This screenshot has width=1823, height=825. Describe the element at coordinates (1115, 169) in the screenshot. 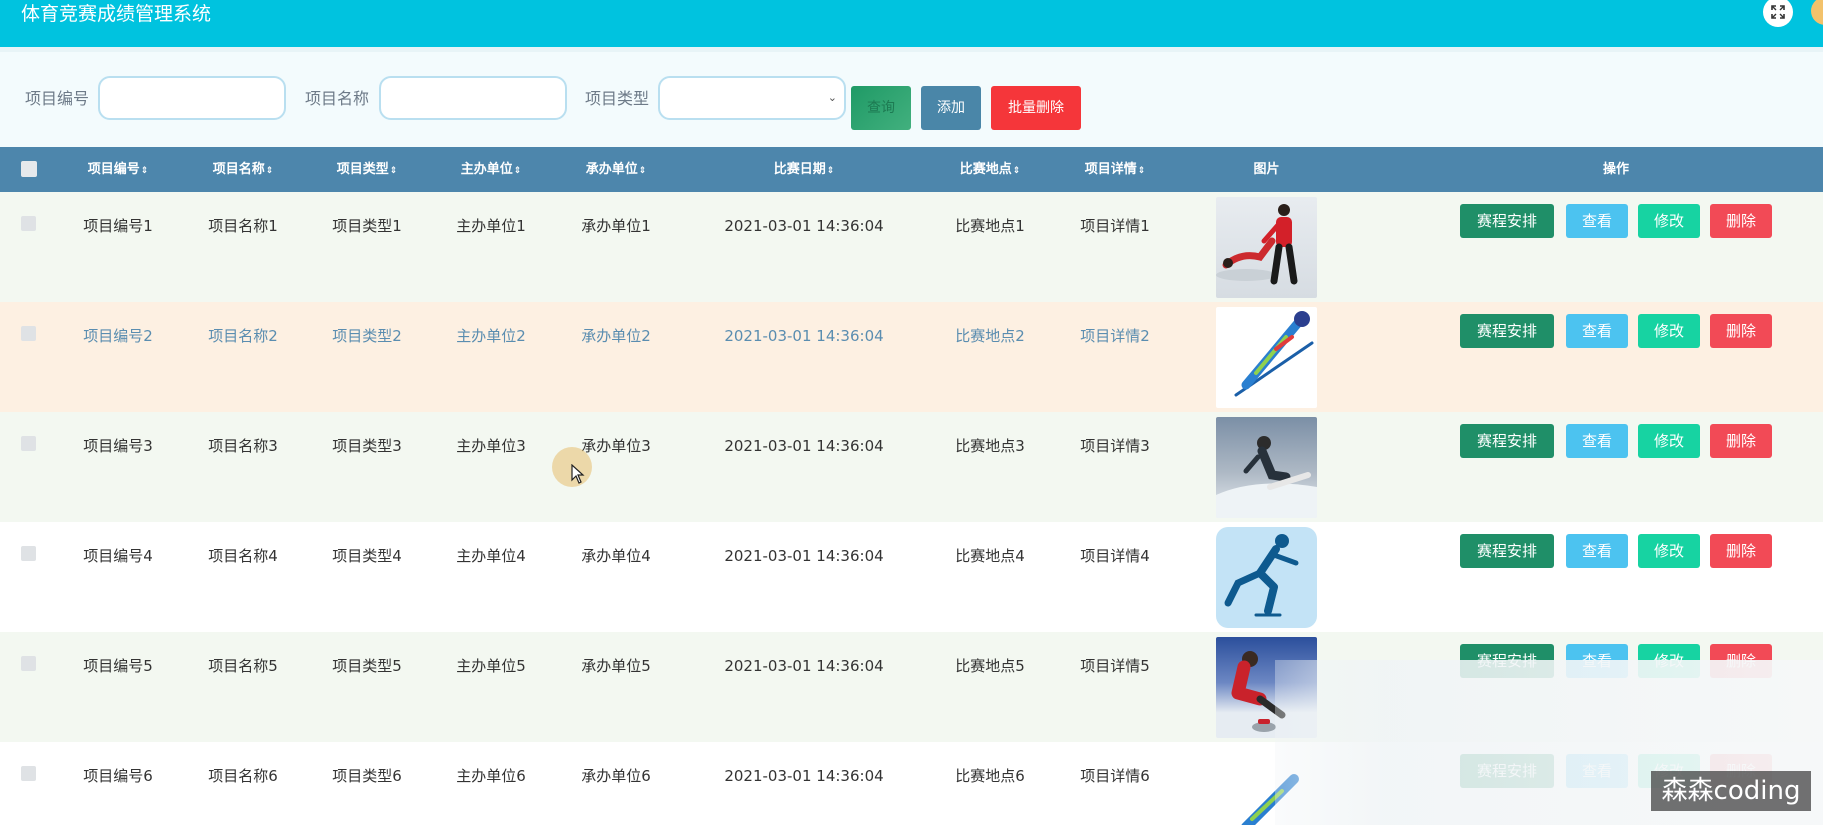

I see `col-header-detail: 项目详情⇕` at that location.